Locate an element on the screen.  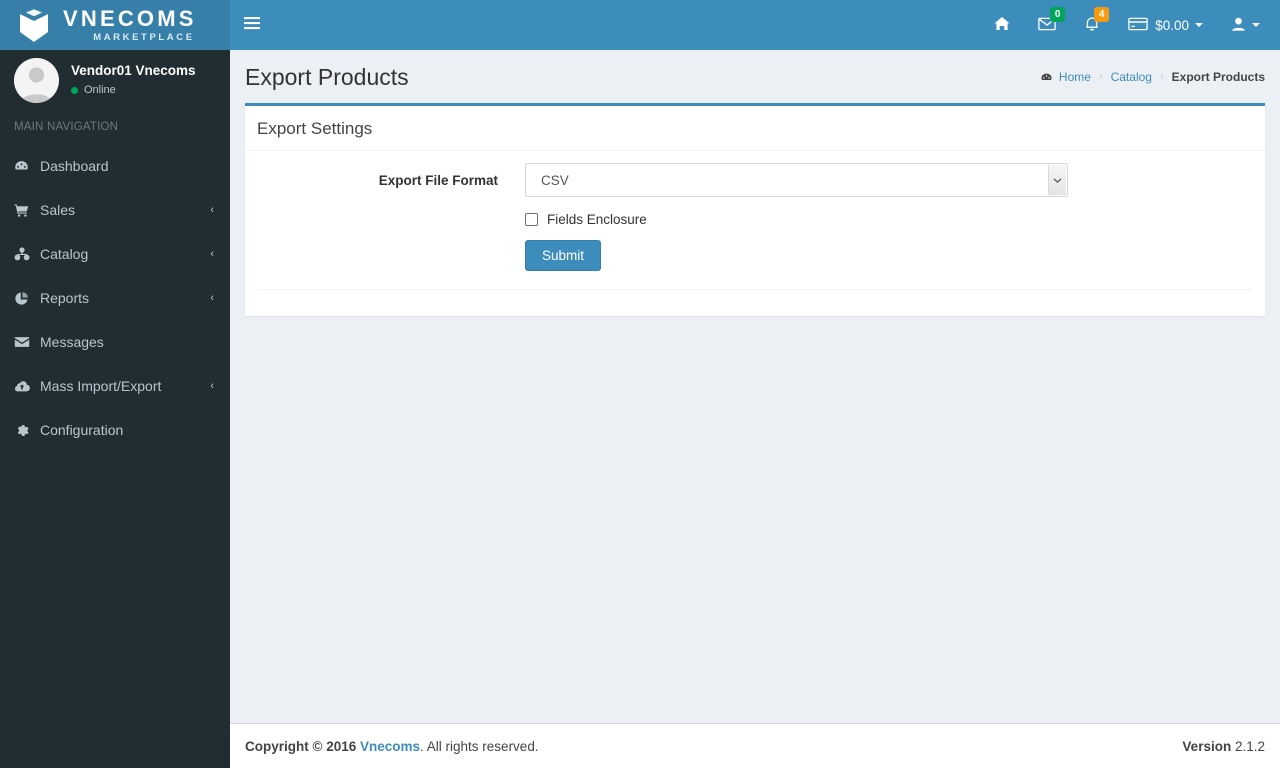
user-icon is located at coordinates (1238, 25).